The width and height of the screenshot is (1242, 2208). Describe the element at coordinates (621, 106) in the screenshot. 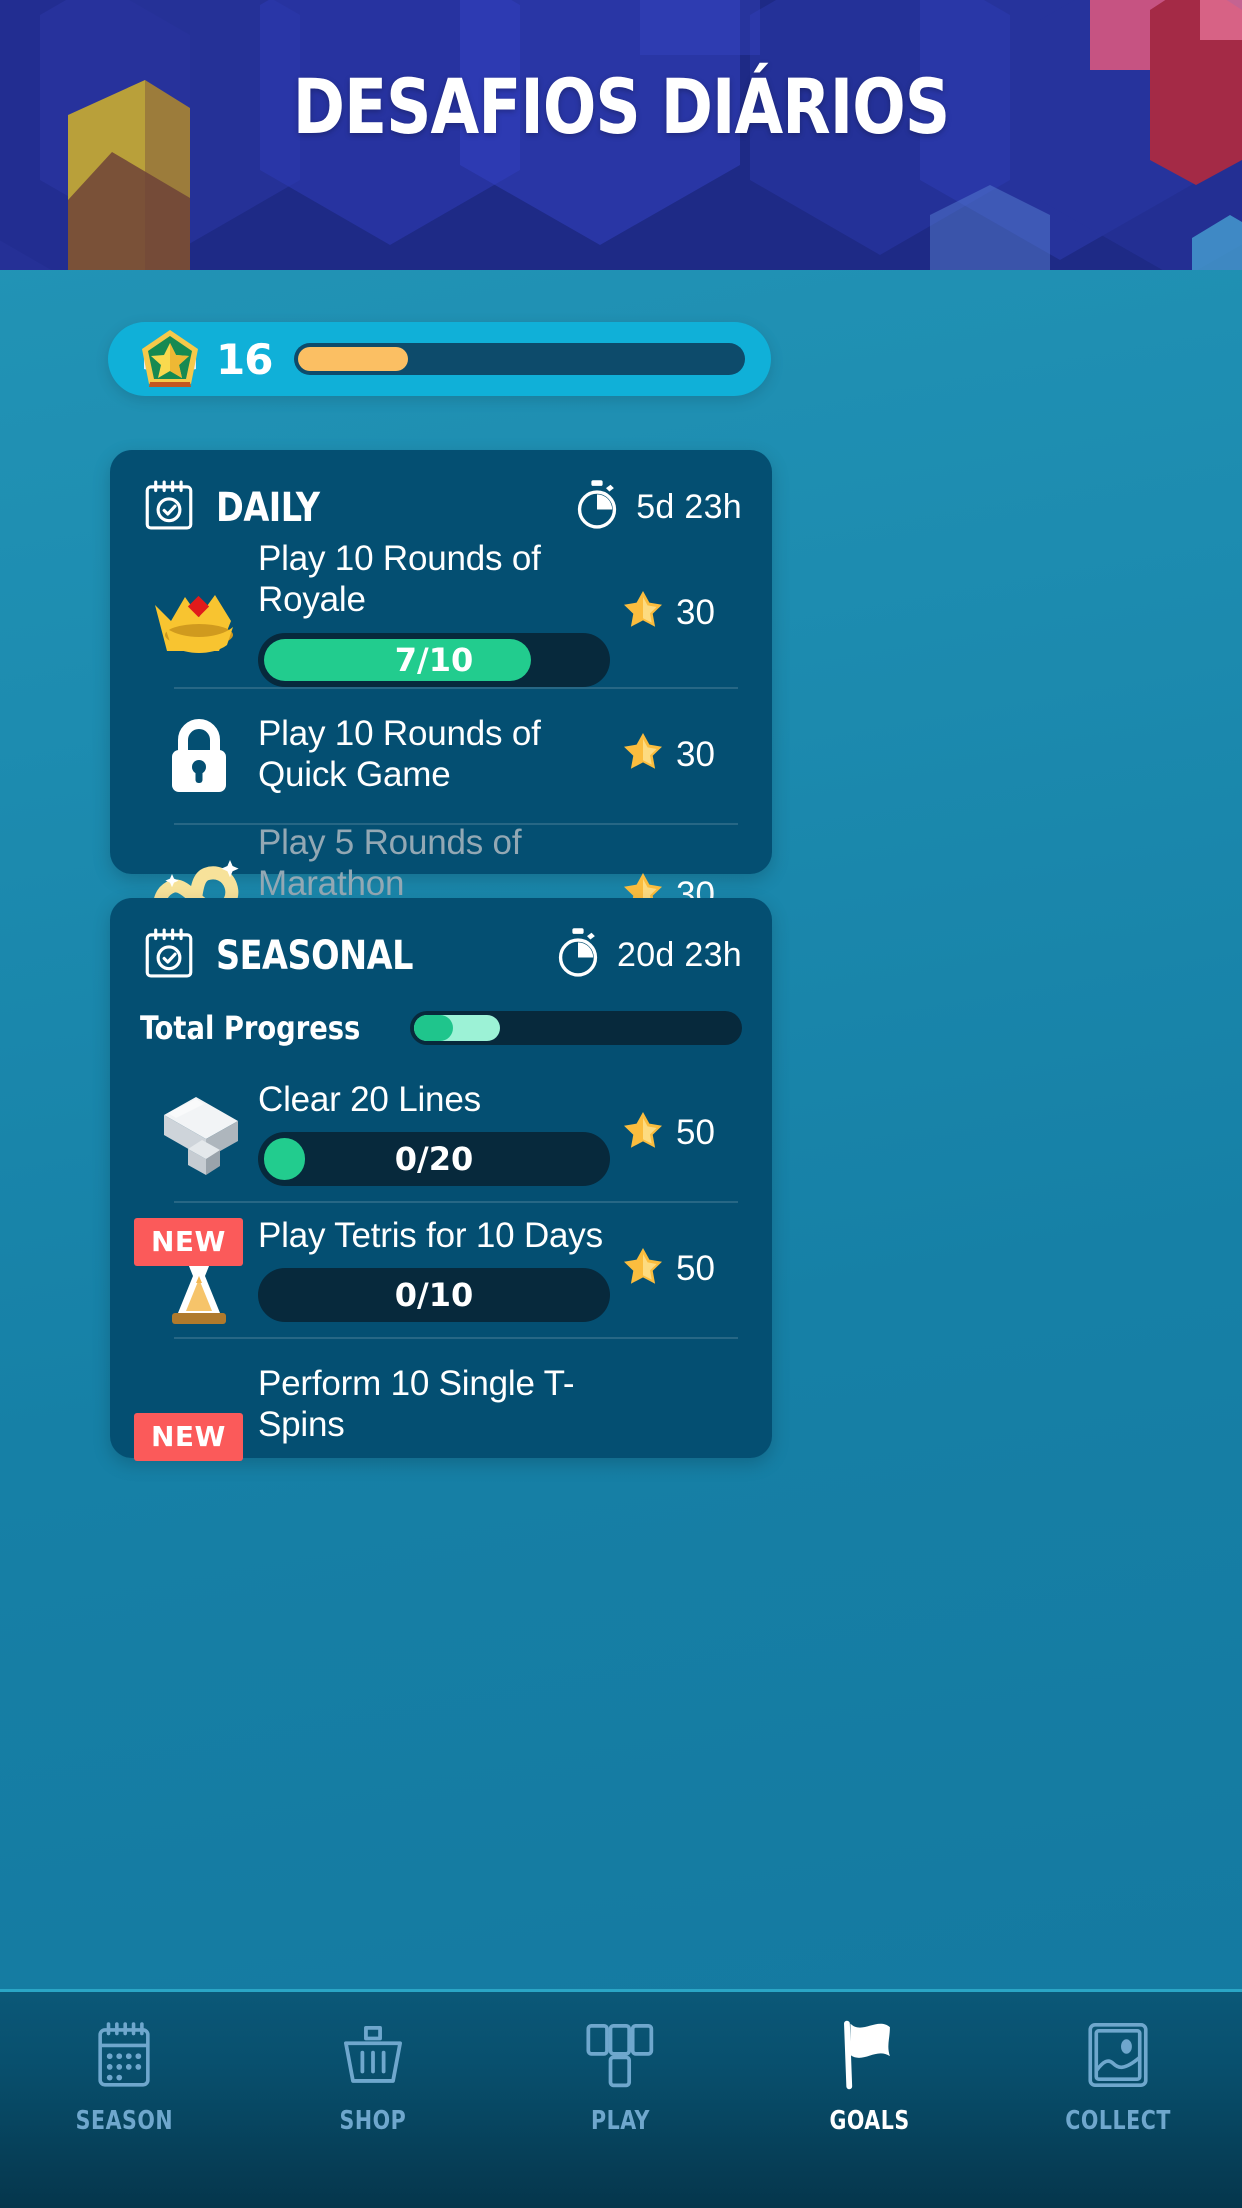

I see `page-title: DESAFIOS DIÁRIOS` at that location.